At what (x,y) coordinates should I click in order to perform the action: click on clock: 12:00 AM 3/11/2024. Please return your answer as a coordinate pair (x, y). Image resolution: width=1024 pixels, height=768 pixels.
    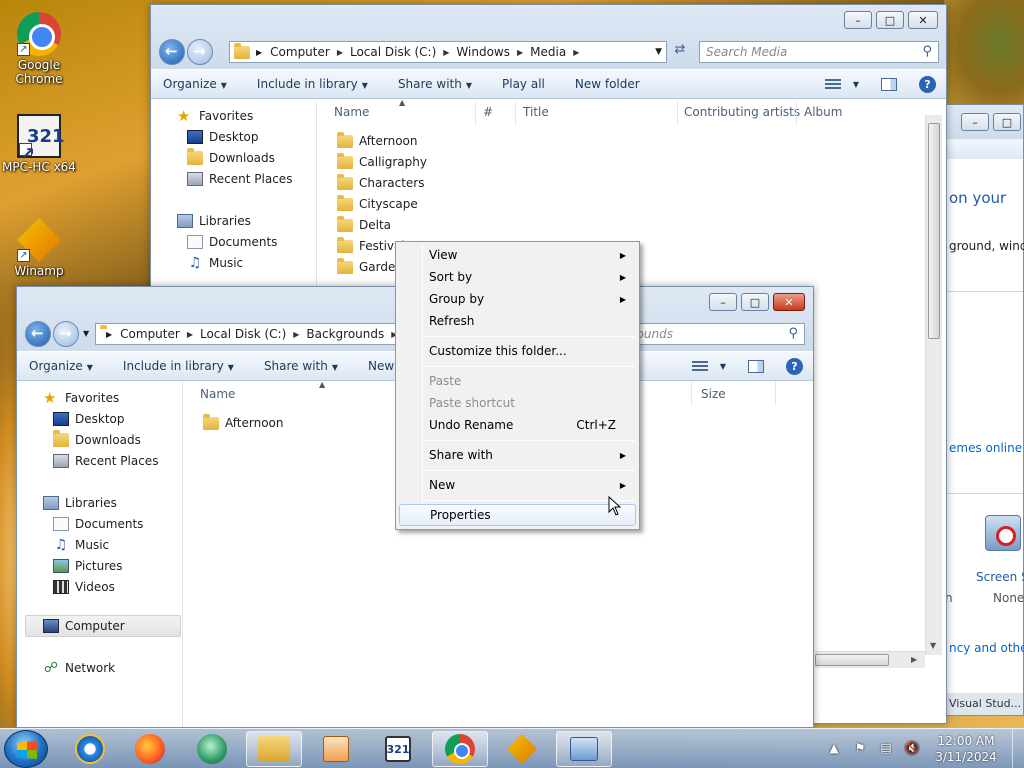
    Looking at the image, I should click on (966, 749).